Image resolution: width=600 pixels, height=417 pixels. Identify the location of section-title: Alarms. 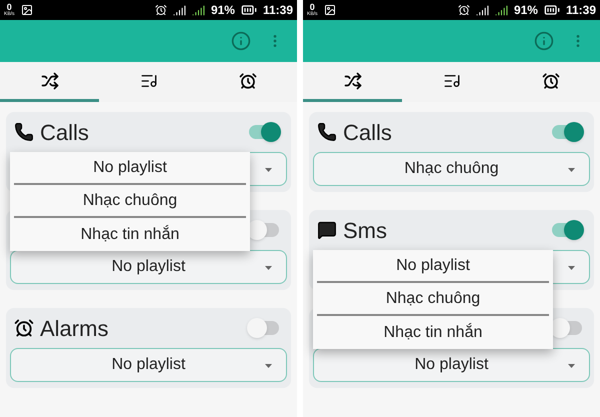
(74, 328).